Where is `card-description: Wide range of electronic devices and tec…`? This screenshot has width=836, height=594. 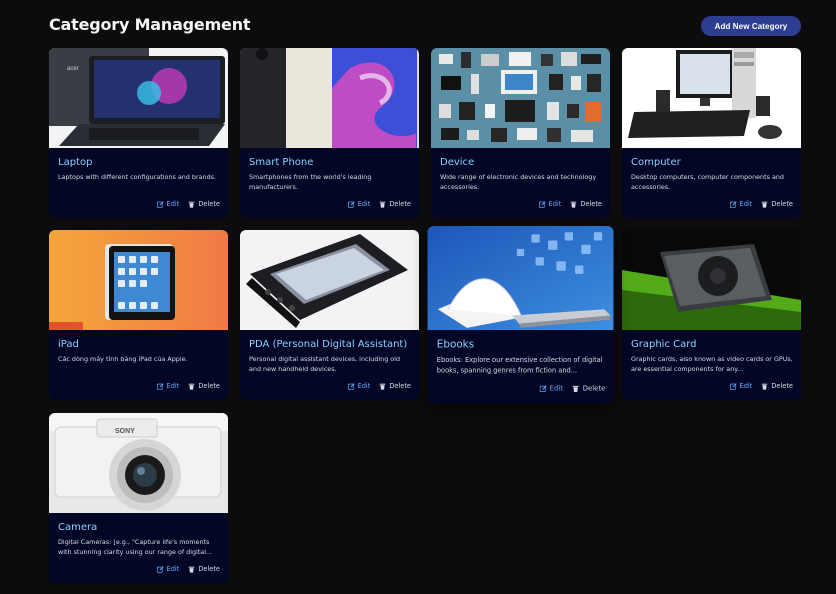 card-description: Wide range of electronic devices and tec… is located at coordinates (518, 182).